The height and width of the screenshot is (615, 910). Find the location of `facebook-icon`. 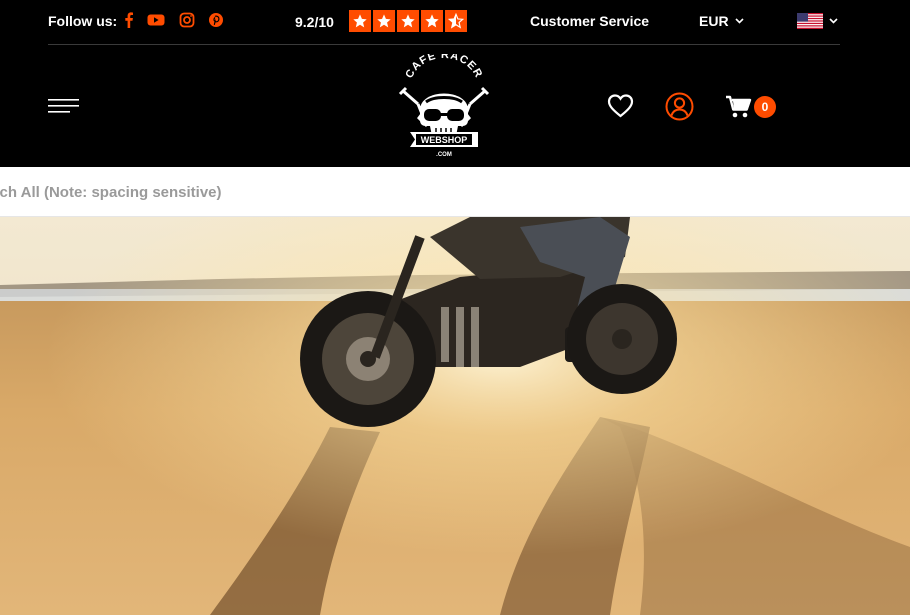

facebook-icon is located at coordinates (129, 20).